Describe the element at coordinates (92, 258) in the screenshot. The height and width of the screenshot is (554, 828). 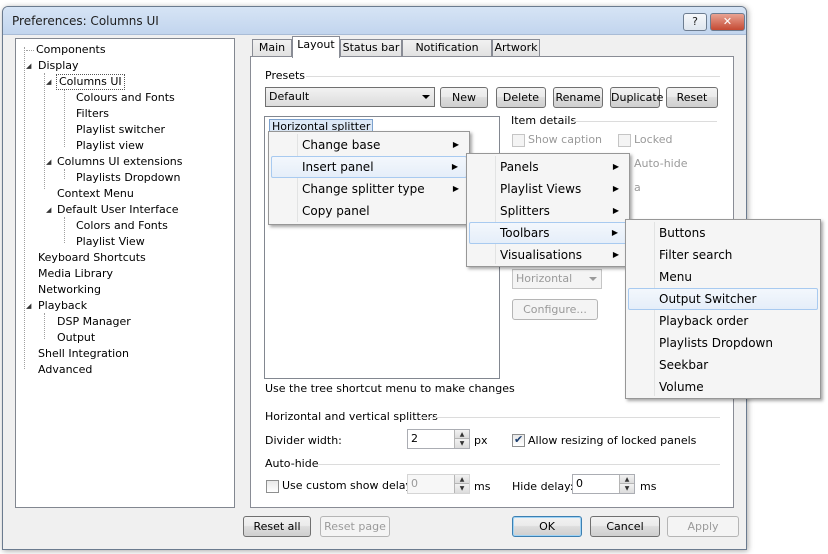
I see `tree-item-keyboard-shortcuts: Keyboard Shortcuts` at that location.